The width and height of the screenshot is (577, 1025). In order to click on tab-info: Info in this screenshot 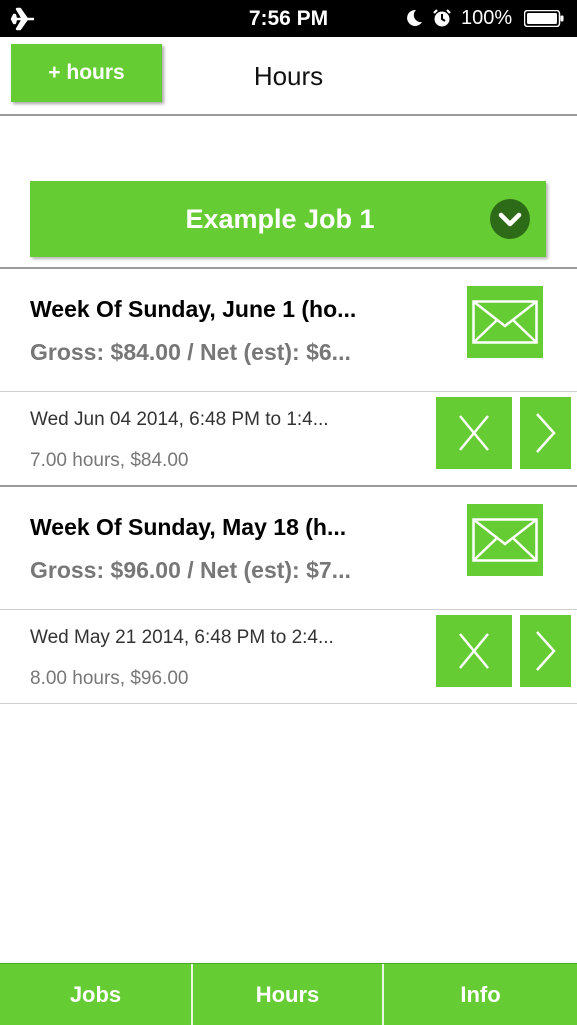, I will do `click(480, 994)`.